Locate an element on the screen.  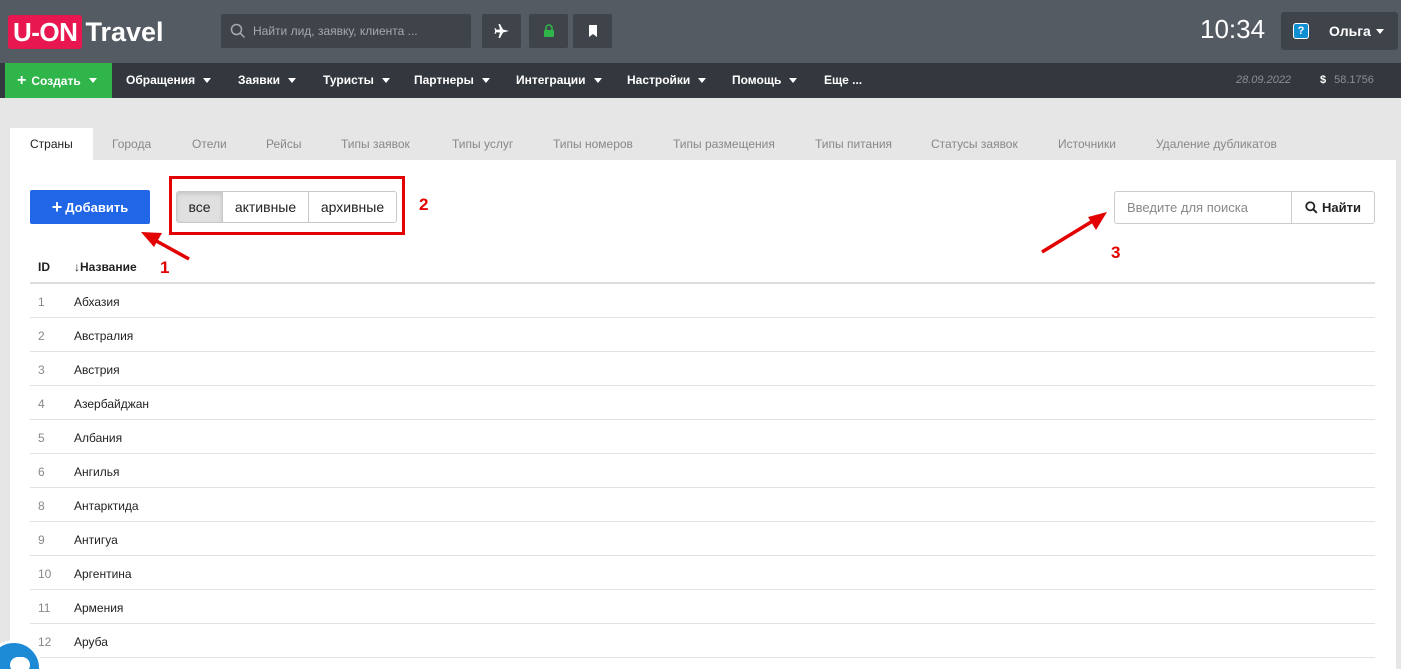
row-name: Азербайджан is located at coordinates (111, 404).